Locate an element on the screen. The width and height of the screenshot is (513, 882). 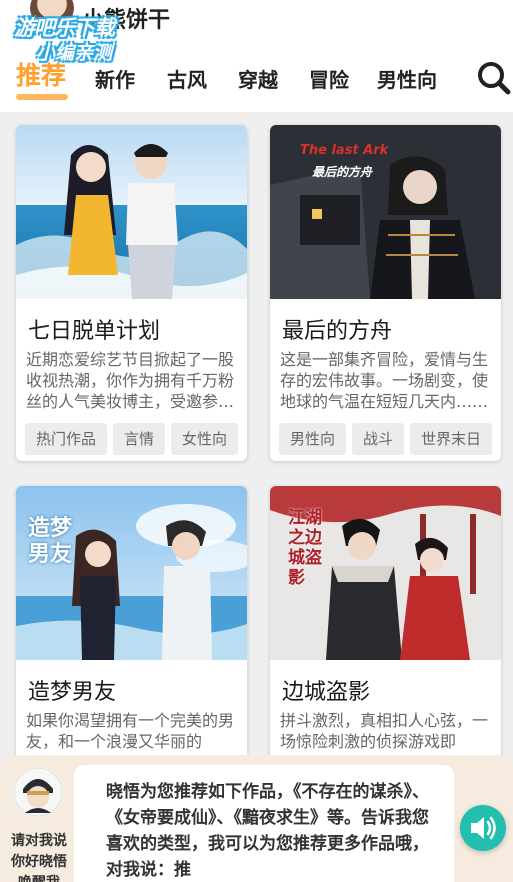
speaker-icon is located at coordinates (483, 828).